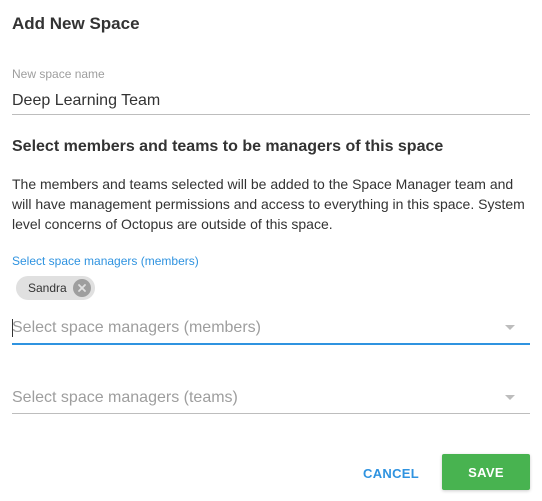 This screenshot has height=501, width=542. What do you see at coordinates (47, 288) in the screenshot?
I see `member-chip-label: Sandra` at bounding box center [47, 288].